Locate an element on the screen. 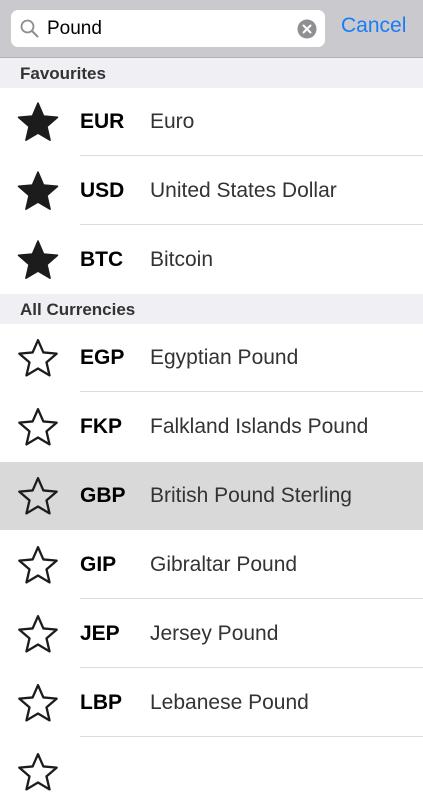  currency-name: United States Dollar is located at coordinates (243, 190).